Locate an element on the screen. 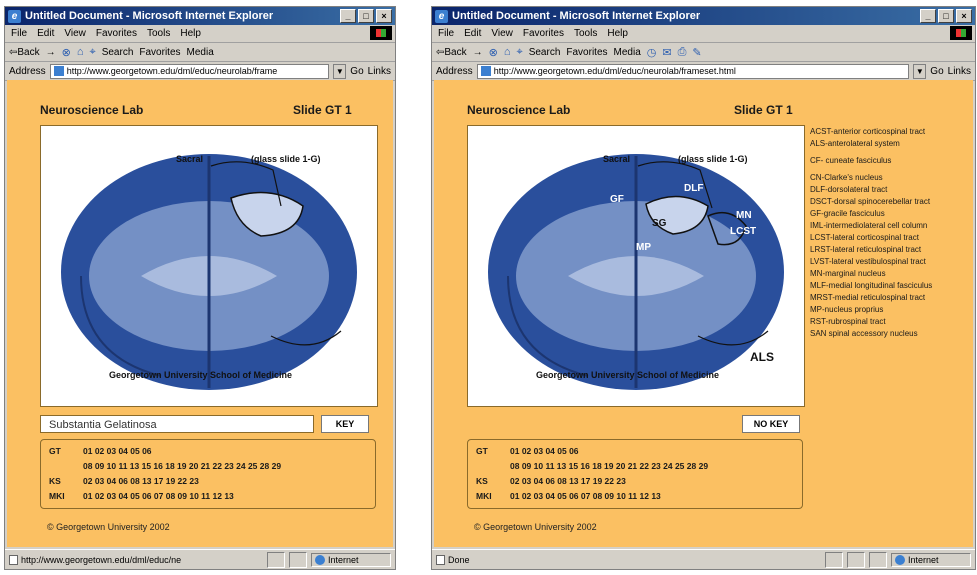 This screenshot has height=575, width=977. toolbar: ⇦Back → ⊗ ⌂ ⌖ Search Favorites Media is located at coordinates (200, 52).